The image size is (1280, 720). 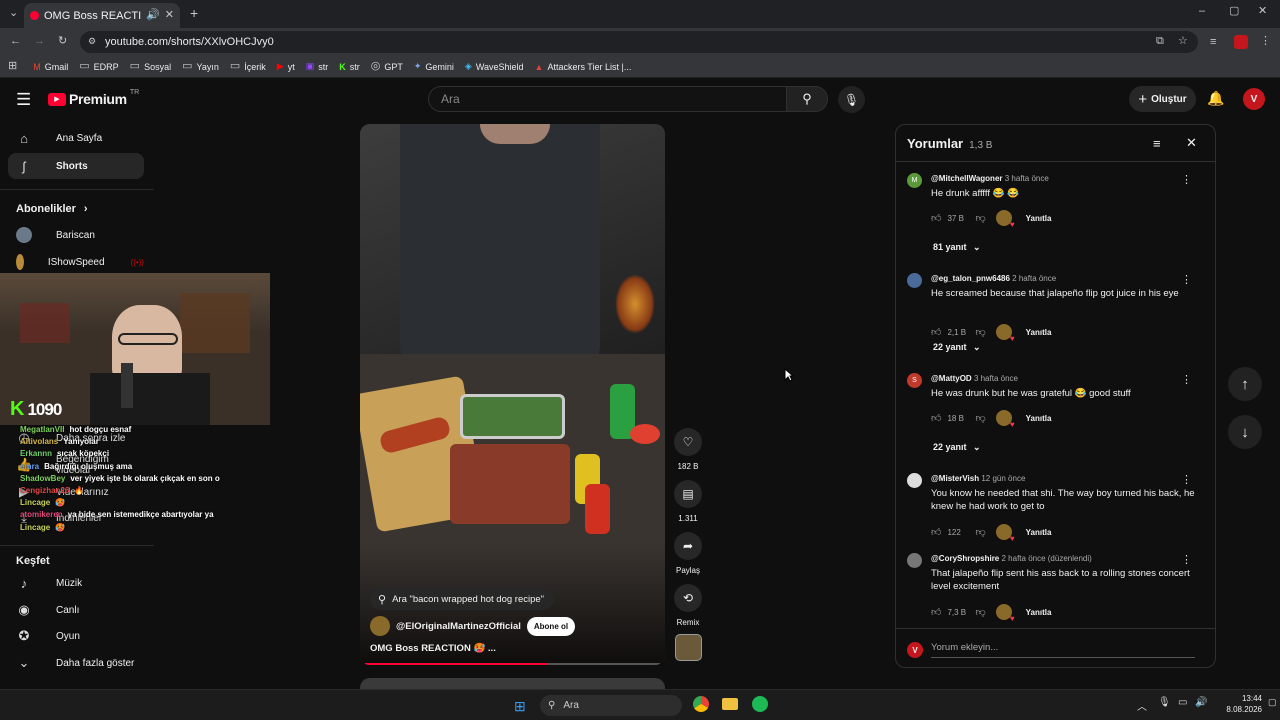 I want to click on comment-author: @MisterVish 12 gün önce, so click(x=978, y=478).